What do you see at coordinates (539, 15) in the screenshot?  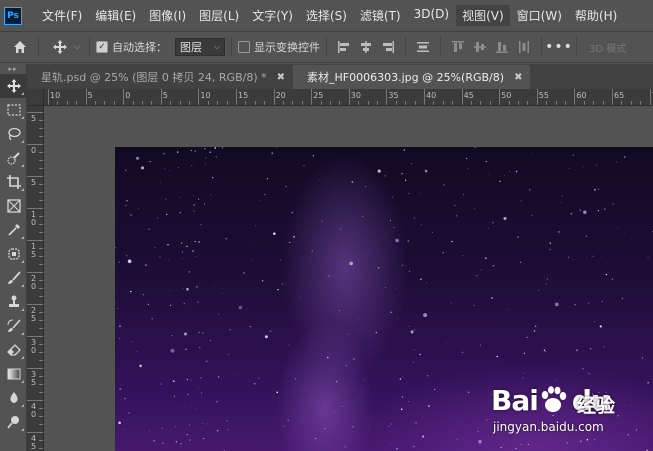 I see `menu-window: 窗口(W)` at bounding box center [539, 15].